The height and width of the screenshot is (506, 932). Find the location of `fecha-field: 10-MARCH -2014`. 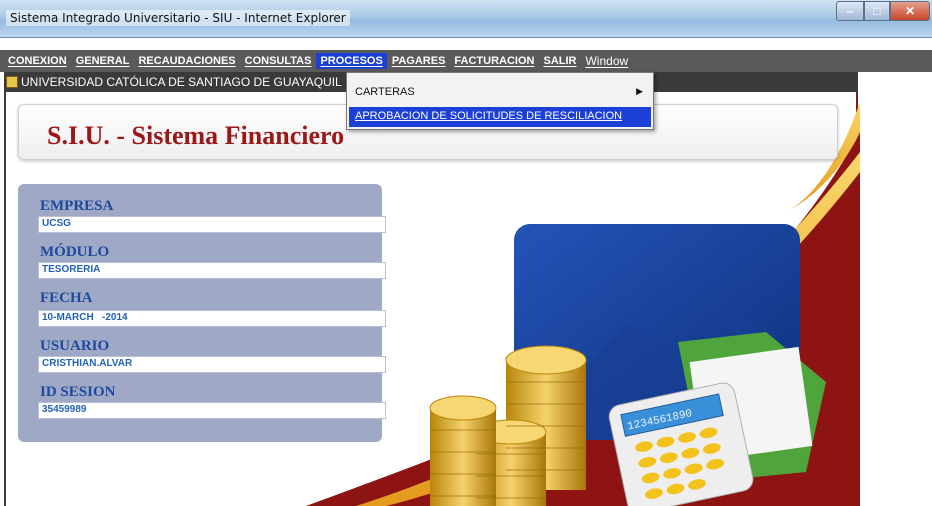

fecha-field: 10-MARCH -2014 is located at coordinates (212, 318).